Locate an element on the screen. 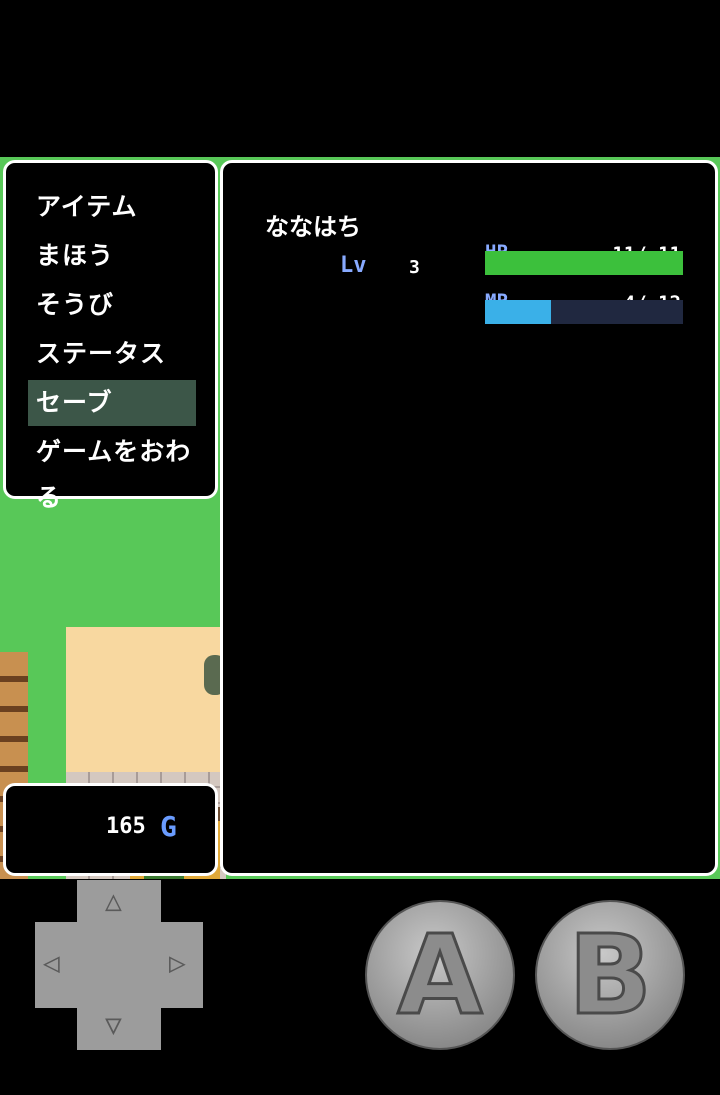  menu-item-items: アイテム is located at coordinates (112, 207).